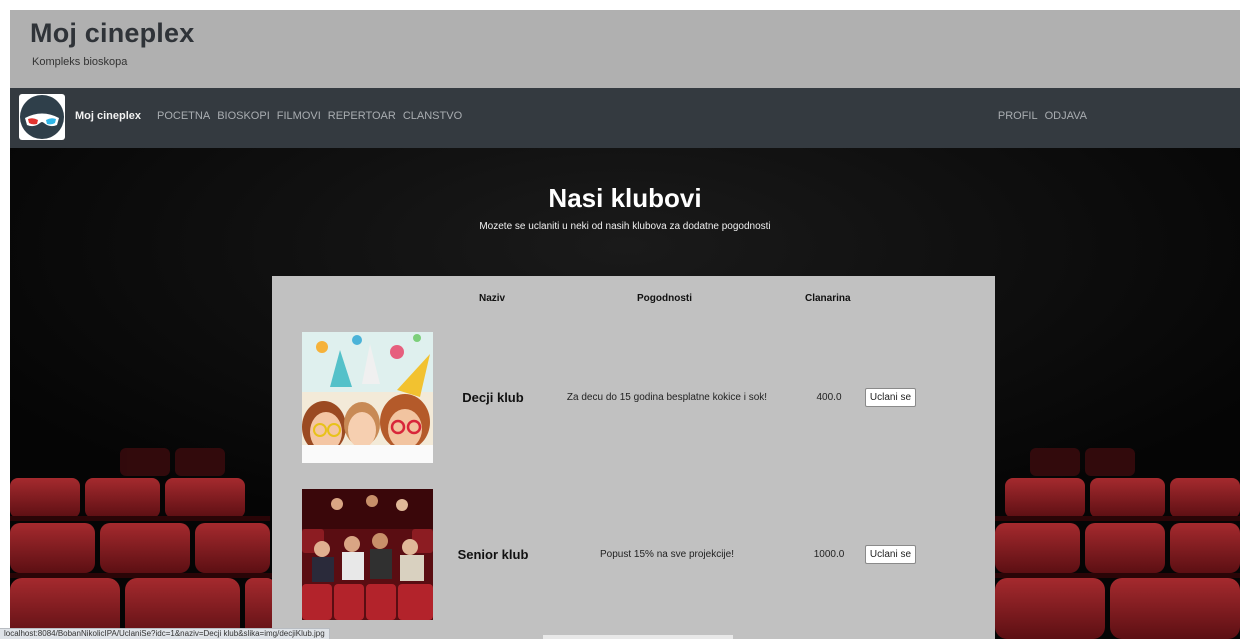 This screenshot has width=1246, height=639. I want to click on nav-link-odjava: ODJAVA, so click(1066, 116).